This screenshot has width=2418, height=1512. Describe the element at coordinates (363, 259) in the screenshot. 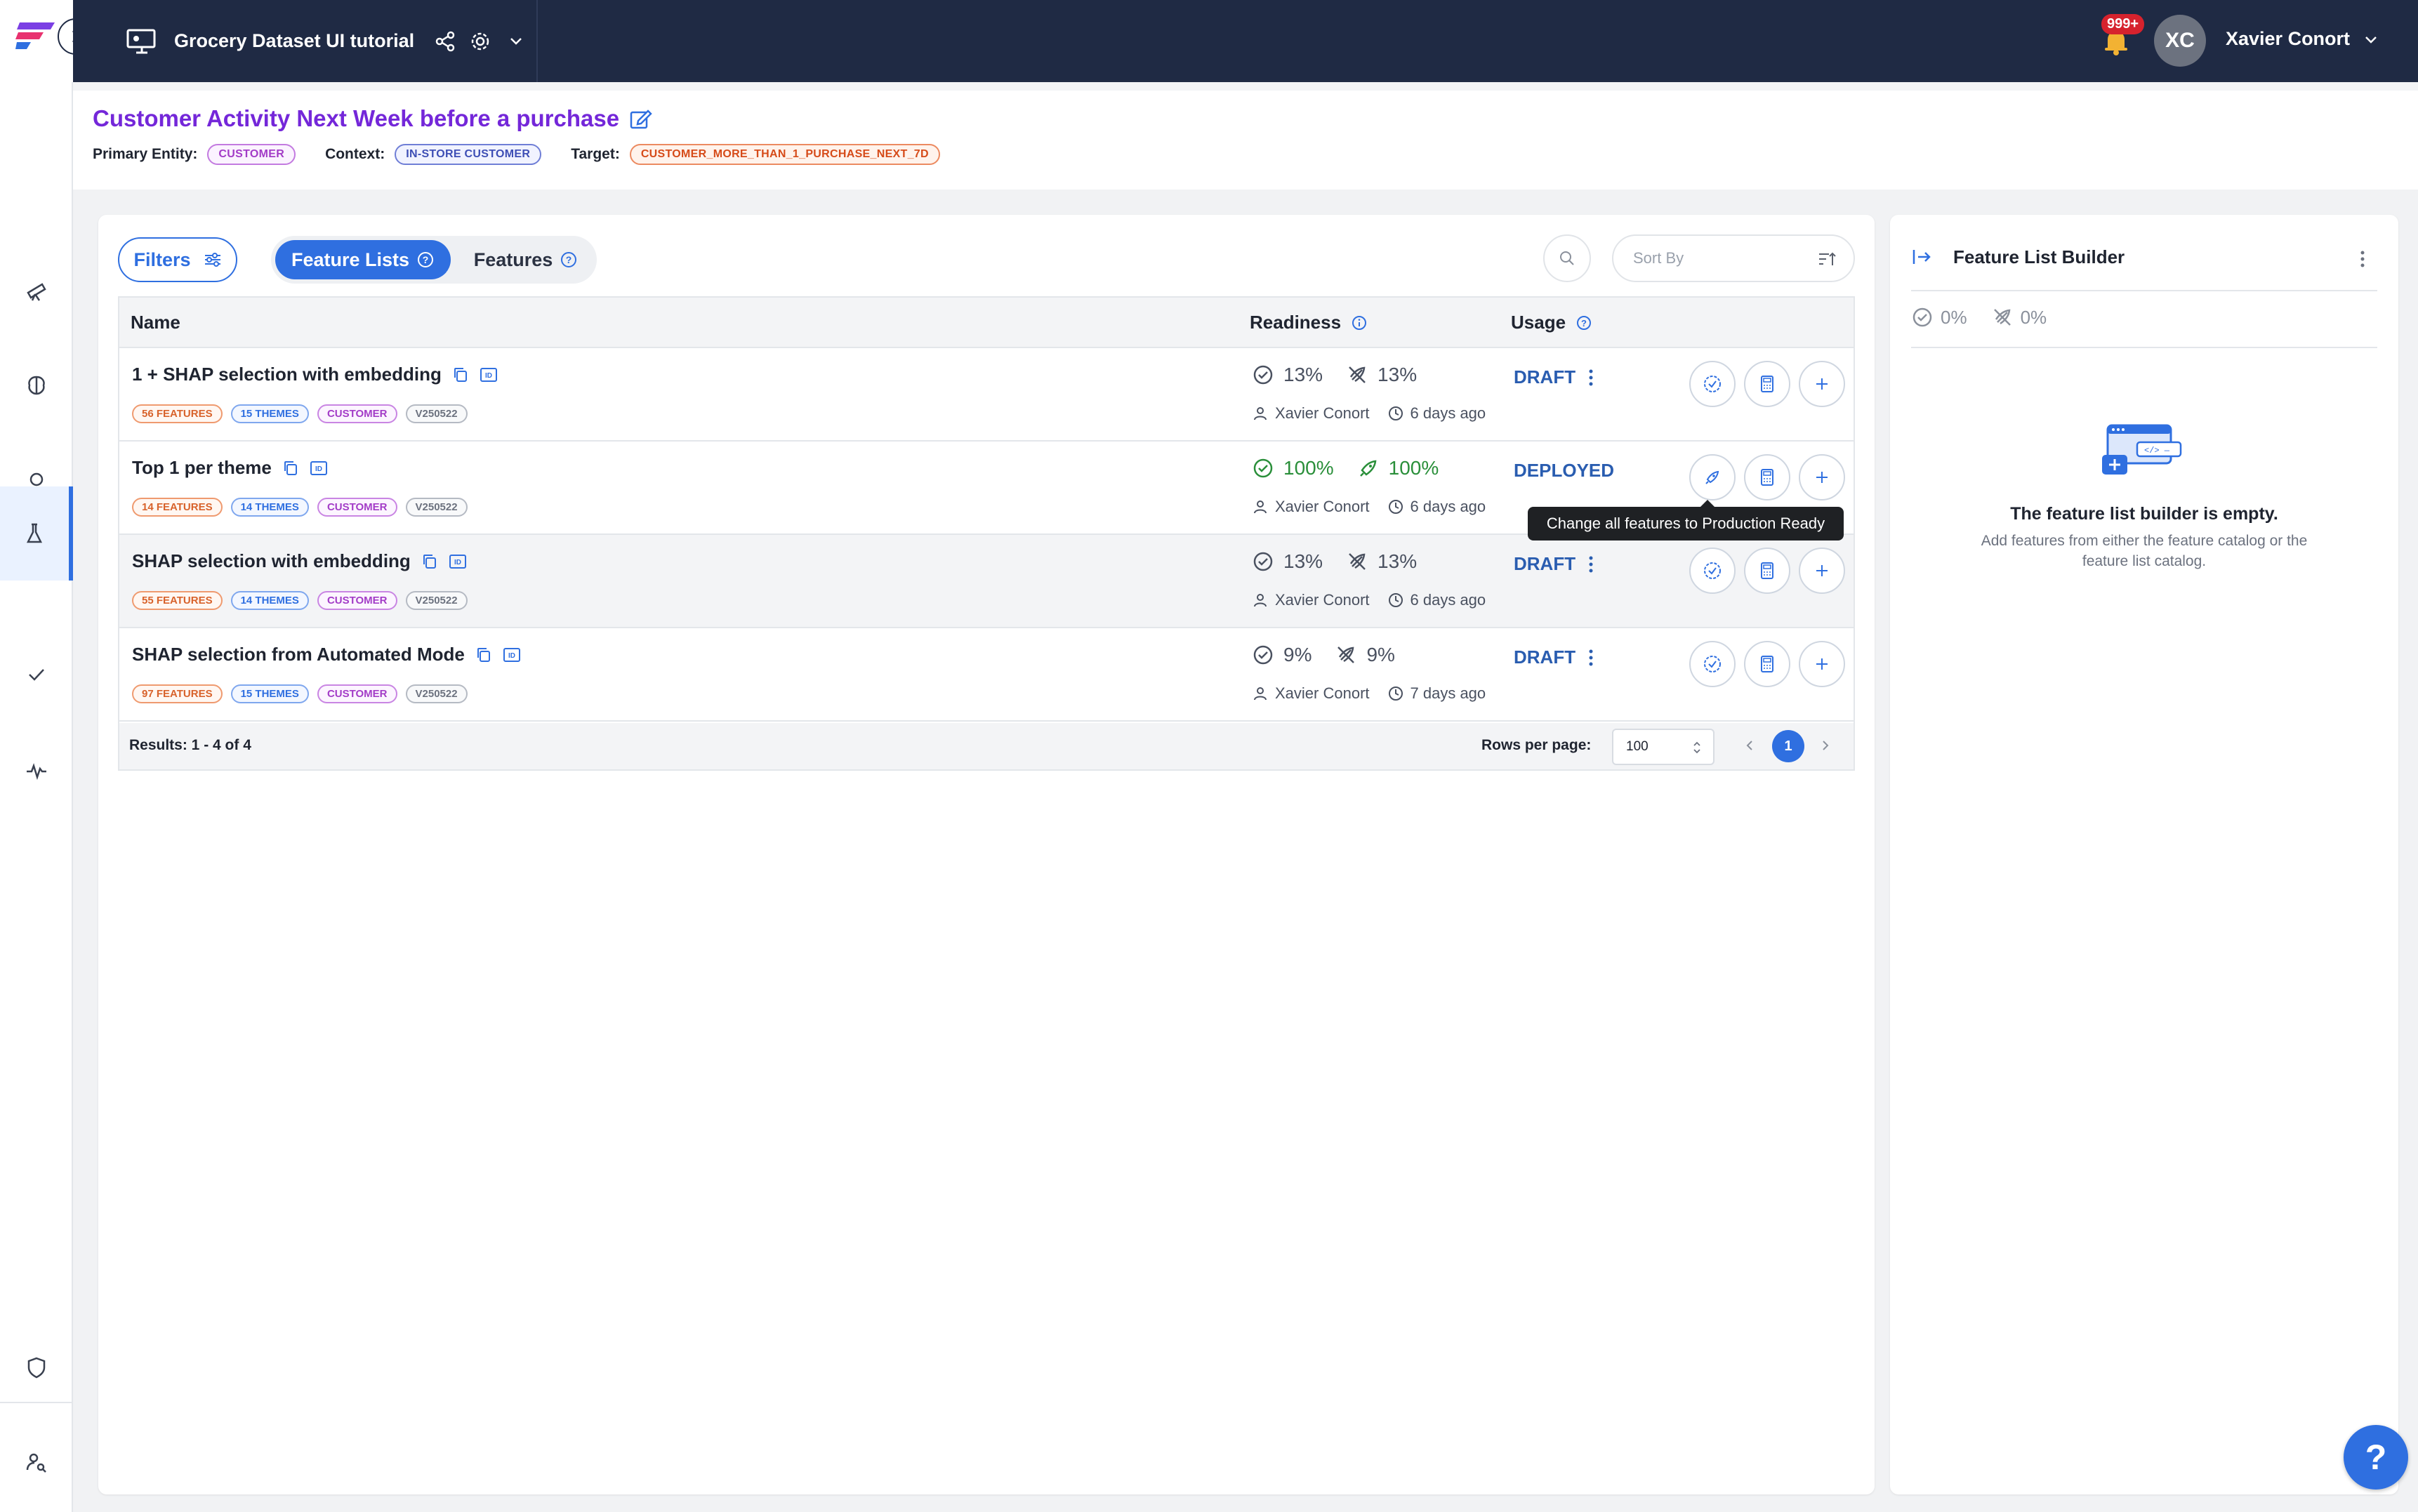

I see `tab-feature-lists: Feature Lists ?` at that location.